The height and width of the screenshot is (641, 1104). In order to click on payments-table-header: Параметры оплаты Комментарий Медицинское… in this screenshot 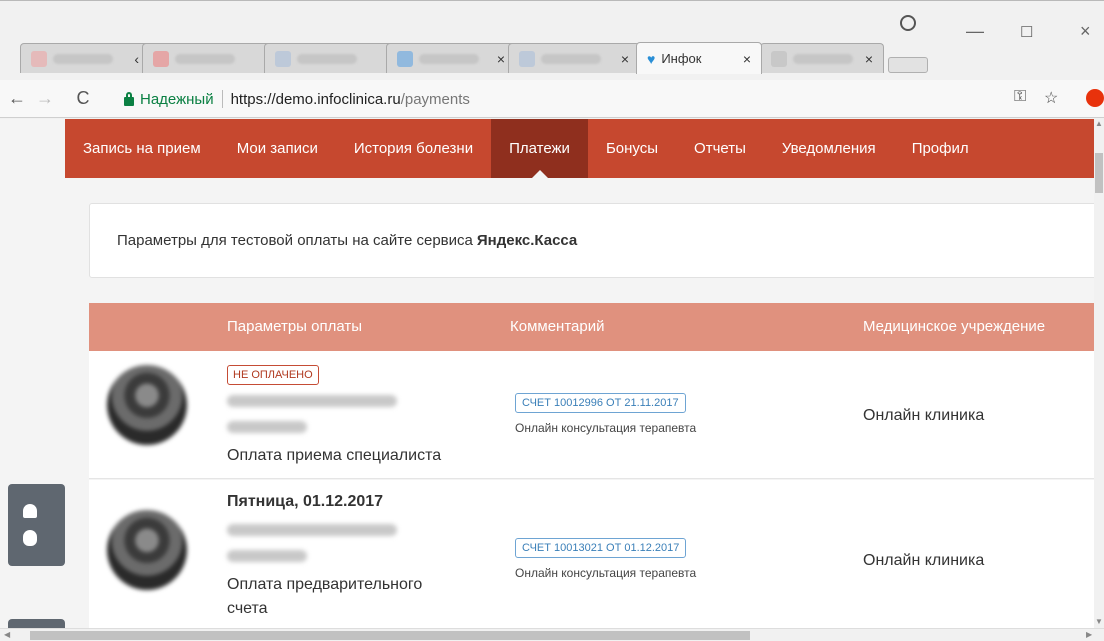, I will do `click(591, 327)`.